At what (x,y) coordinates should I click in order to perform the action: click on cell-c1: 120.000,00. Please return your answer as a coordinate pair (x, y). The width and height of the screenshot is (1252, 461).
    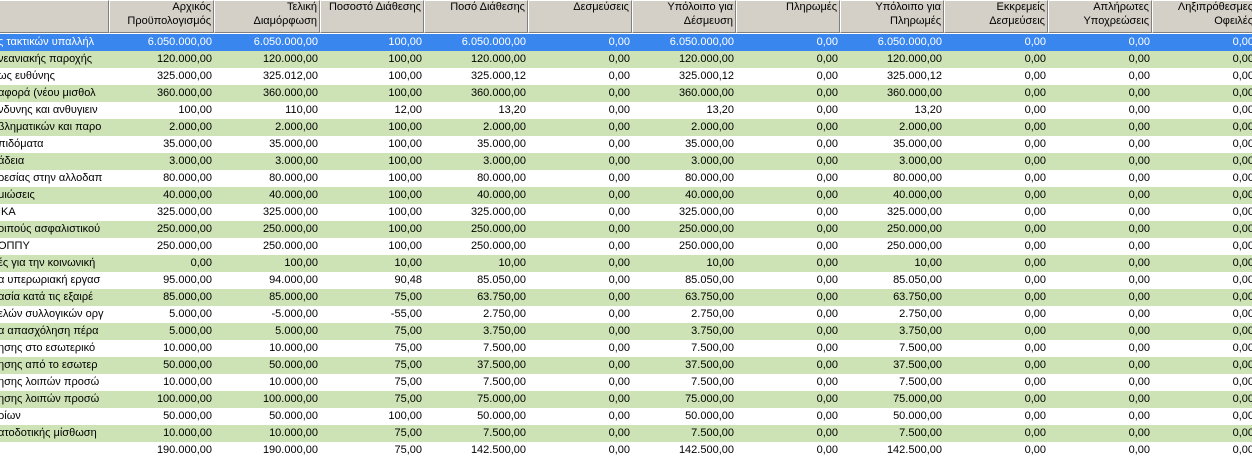
    Looking at the image, I should click on (161, 59).